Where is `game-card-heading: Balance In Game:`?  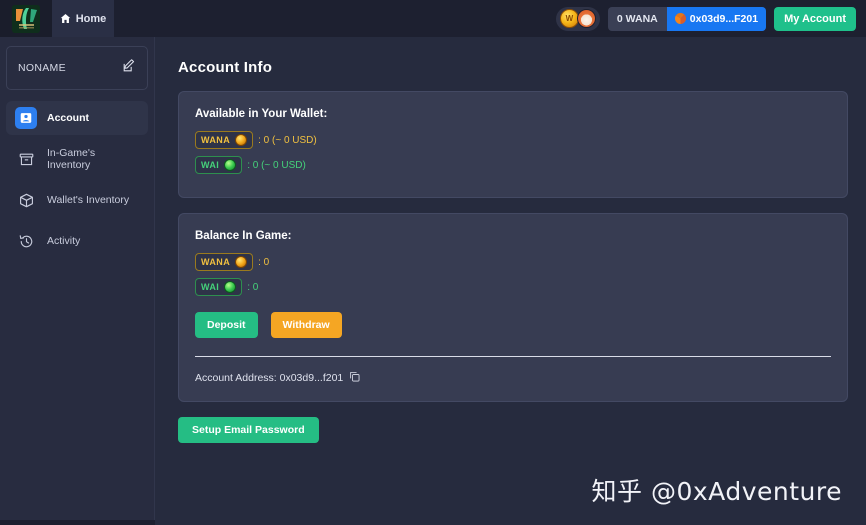 game-card-heading: Balance In Game: is located at coordinates (243, 236).